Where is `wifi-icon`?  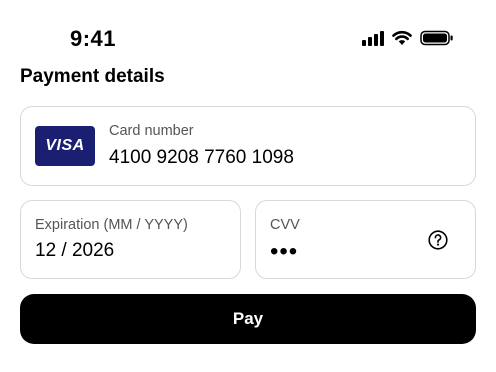 wifi-icon is located at coordinates (402, 37).